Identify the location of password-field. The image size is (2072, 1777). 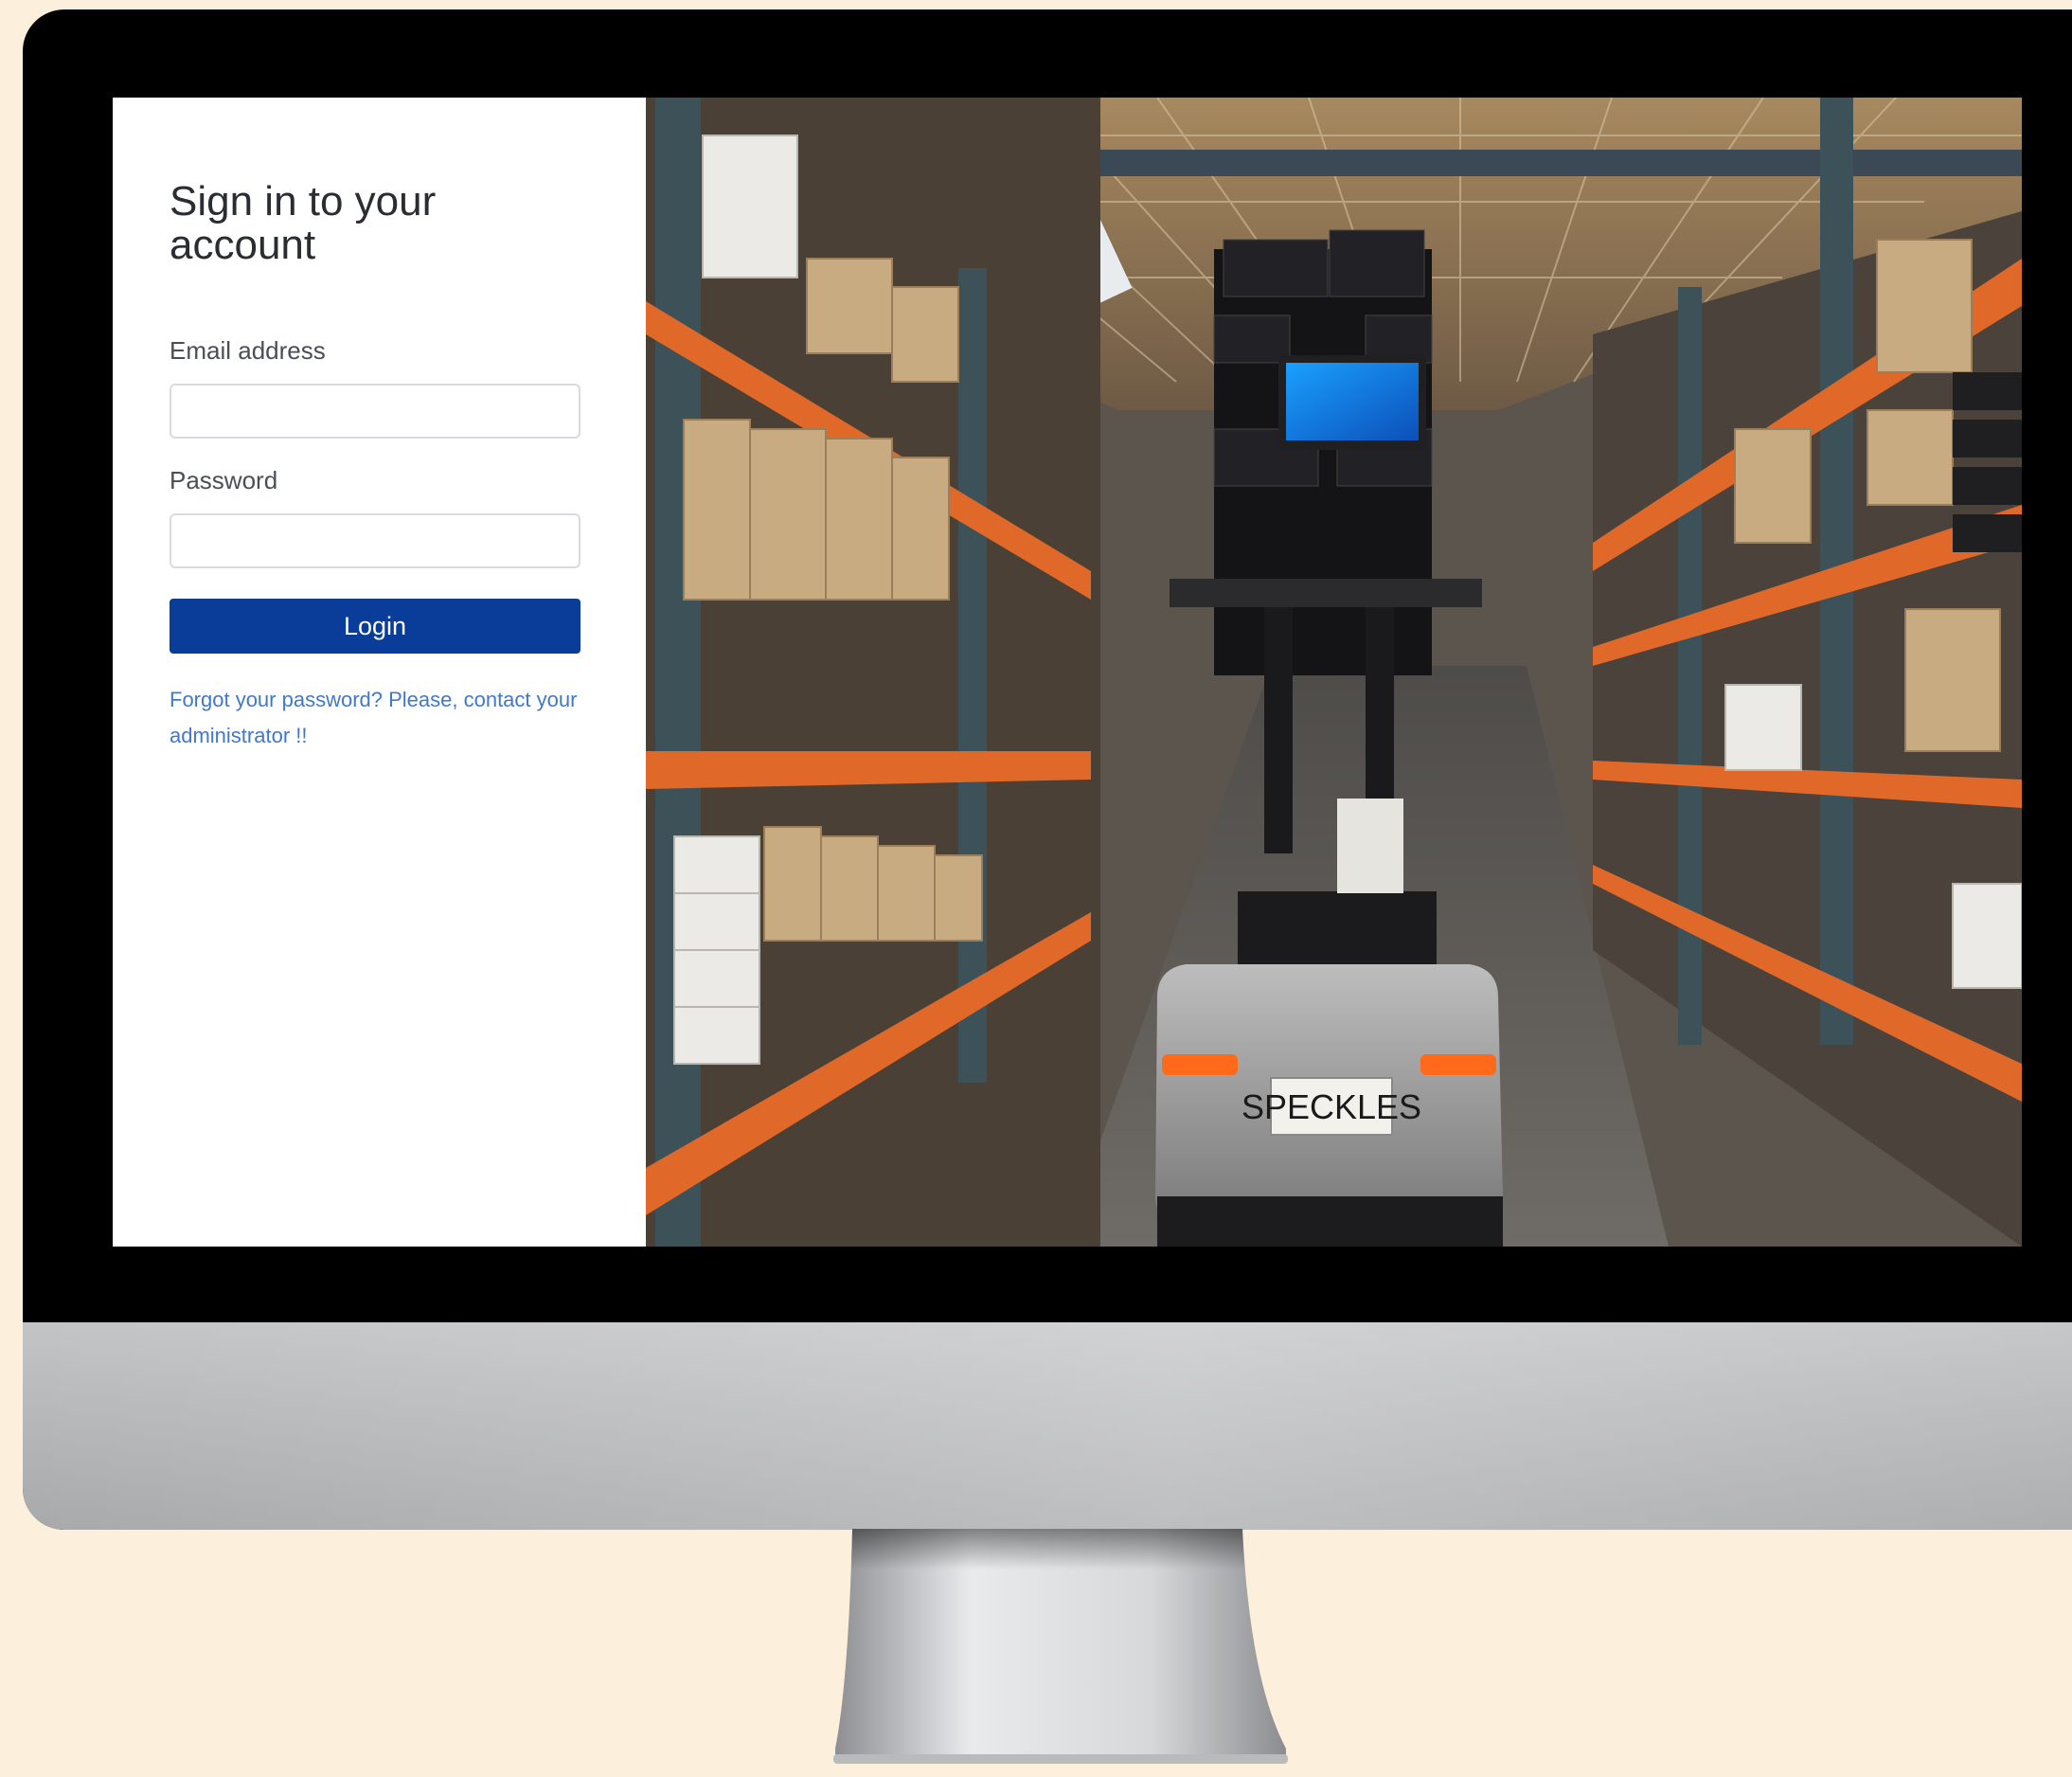
(376, 540).